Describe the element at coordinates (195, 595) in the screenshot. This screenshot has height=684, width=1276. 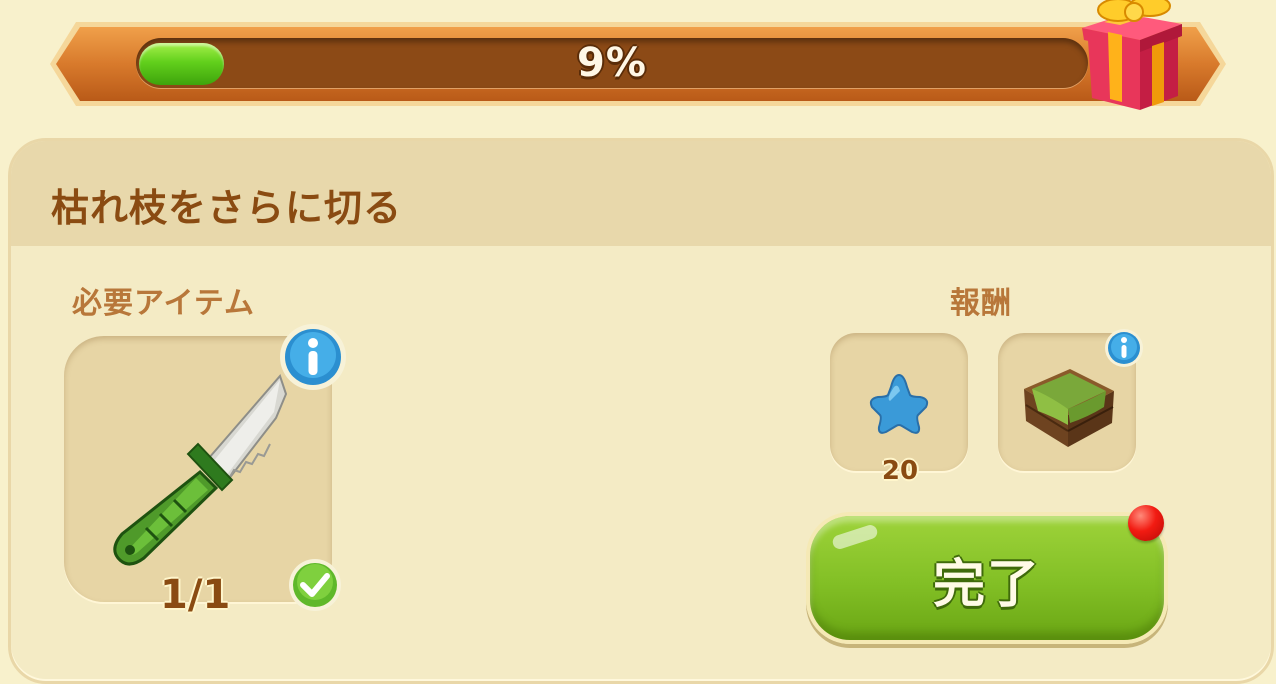
I see `required-item-count: 1/1` at that location.